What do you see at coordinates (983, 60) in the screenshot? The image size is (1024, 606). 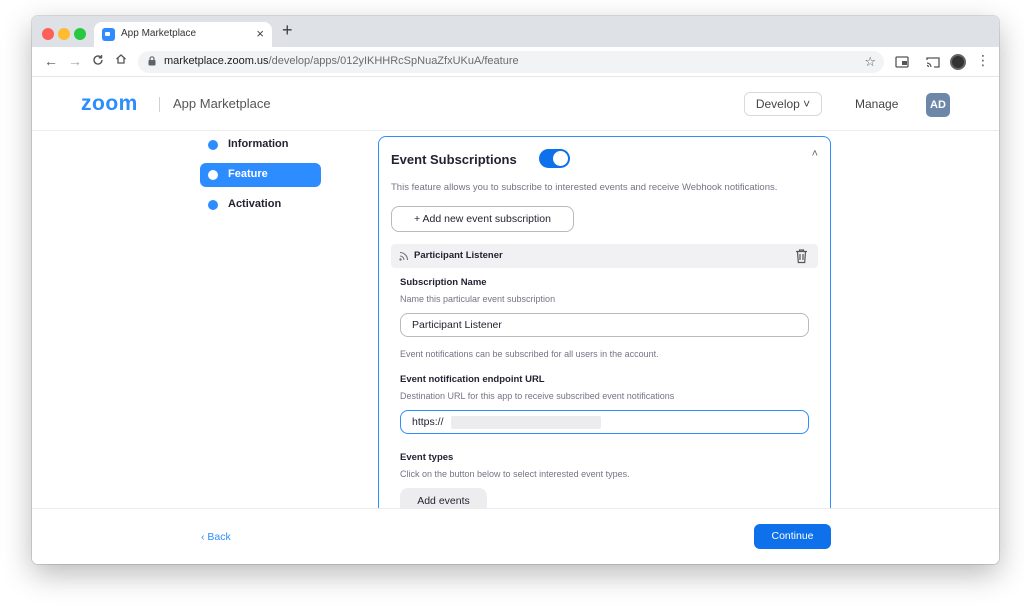 I see `browser-menu-icon: ⋮` at bounding box center [983, 60].